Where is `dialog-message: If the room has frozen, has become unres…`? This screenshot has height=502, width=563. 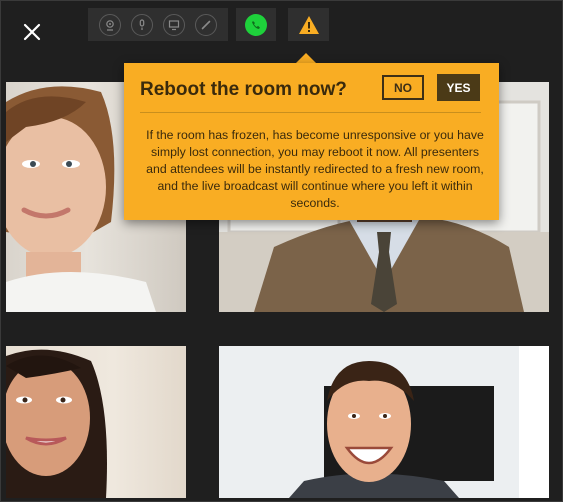
dialog-message: If the room has frozen, has become unres… is located at coordinates (315, 169).